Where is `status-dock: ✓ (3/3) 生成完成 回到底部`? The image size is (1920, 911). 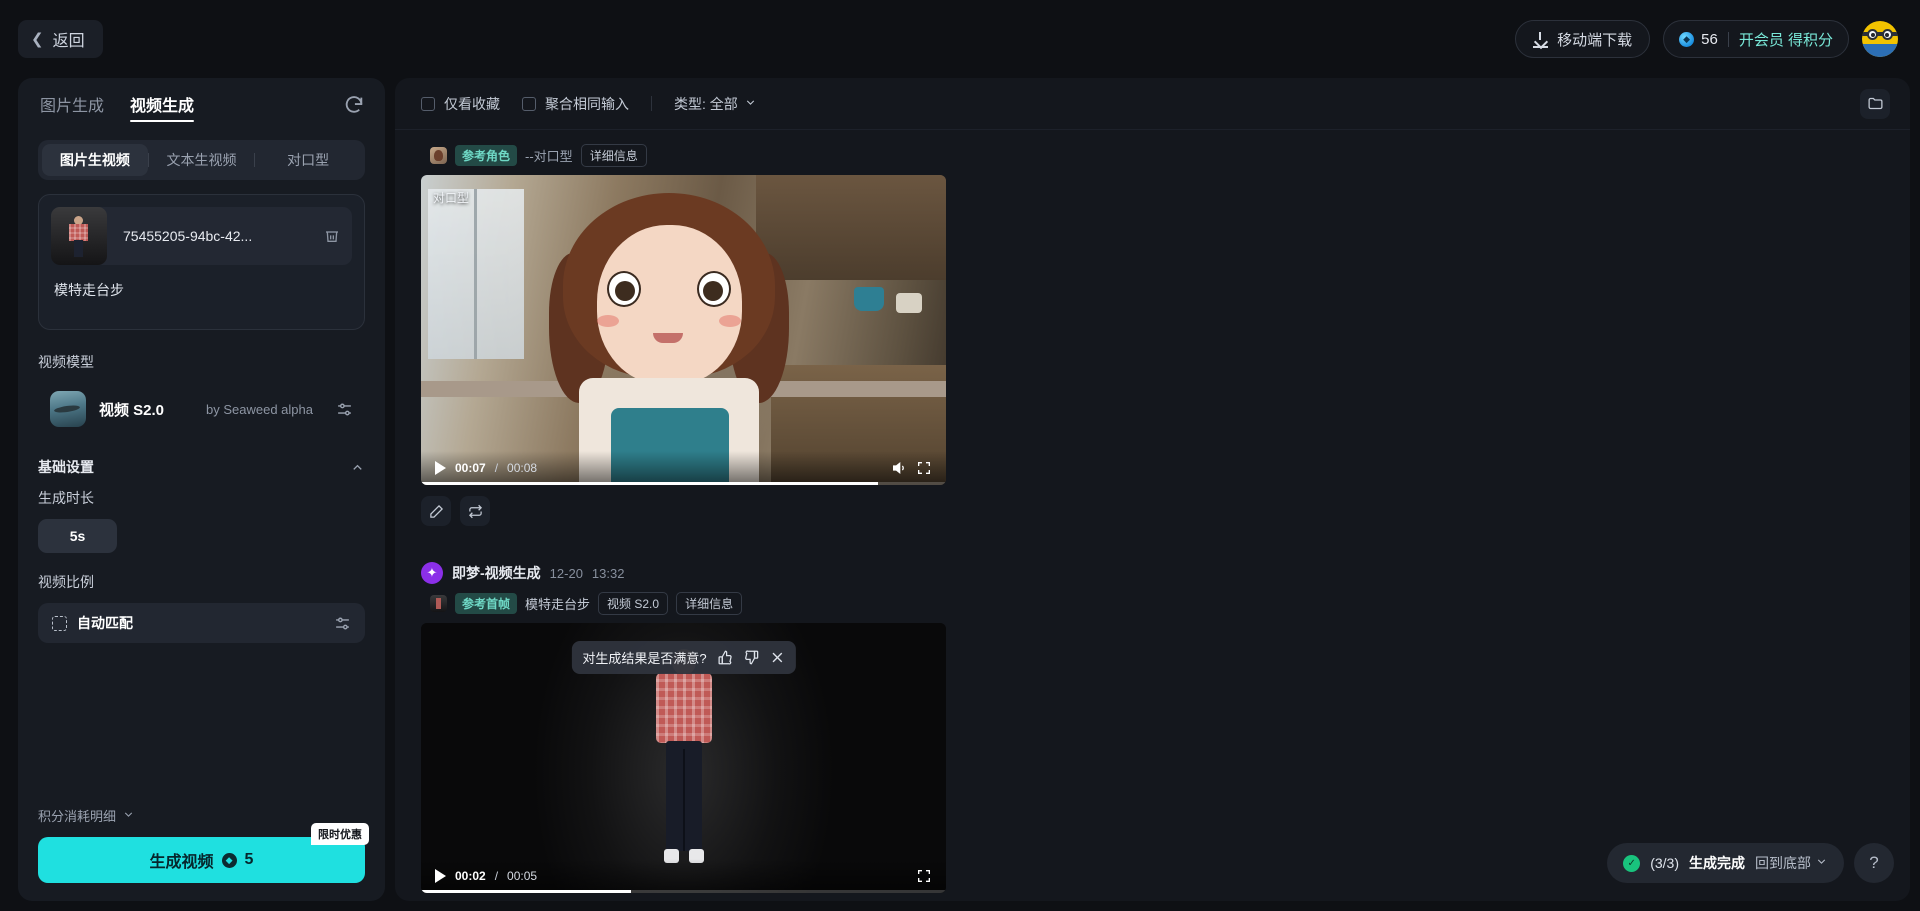 status-dock: ✓ (3/3) 生成完成 回到底部 is located at coordinates (1725, 863).